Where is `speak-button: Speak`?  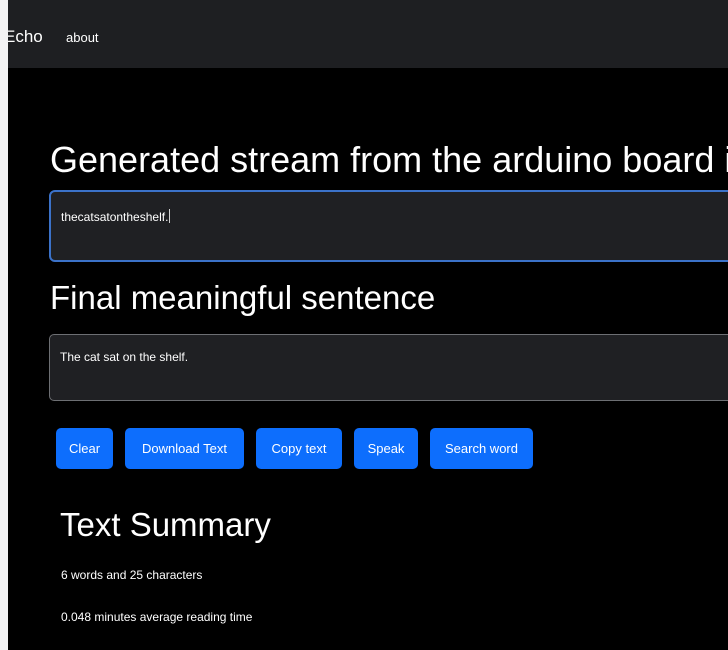 speak-button: Speak is located at coordinates (386, 448).